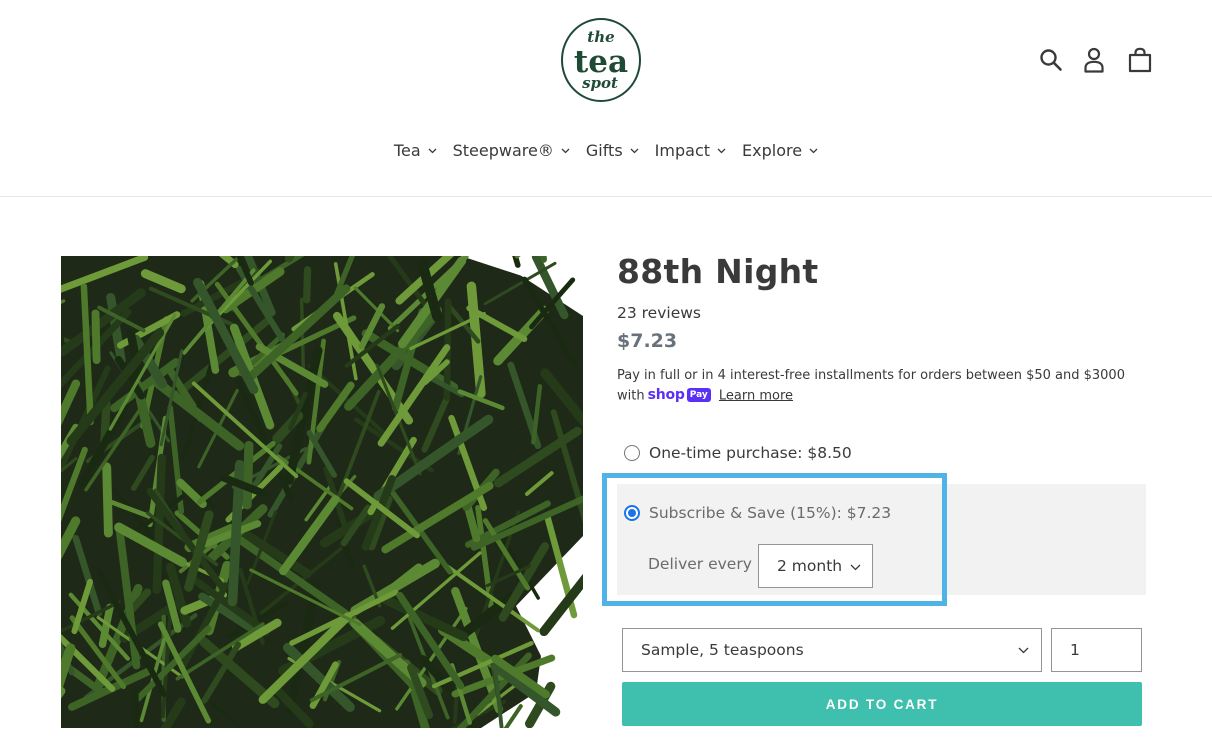 Image resolution: width=1212 pixels, height=754 pixels. What do you see at coordinates (600, 83) in the screenshot?
I see `logo-text-spot: spot` at bounding box center [600, 83].